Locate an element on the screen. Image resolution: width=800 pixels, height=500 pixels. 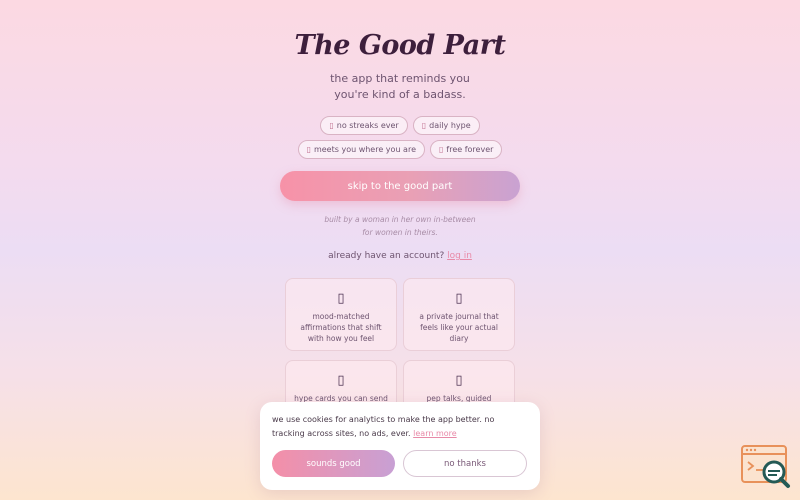
pills-row-2: ▯ meets you where you are ▯ free forever is located at coordinates (400, 149).